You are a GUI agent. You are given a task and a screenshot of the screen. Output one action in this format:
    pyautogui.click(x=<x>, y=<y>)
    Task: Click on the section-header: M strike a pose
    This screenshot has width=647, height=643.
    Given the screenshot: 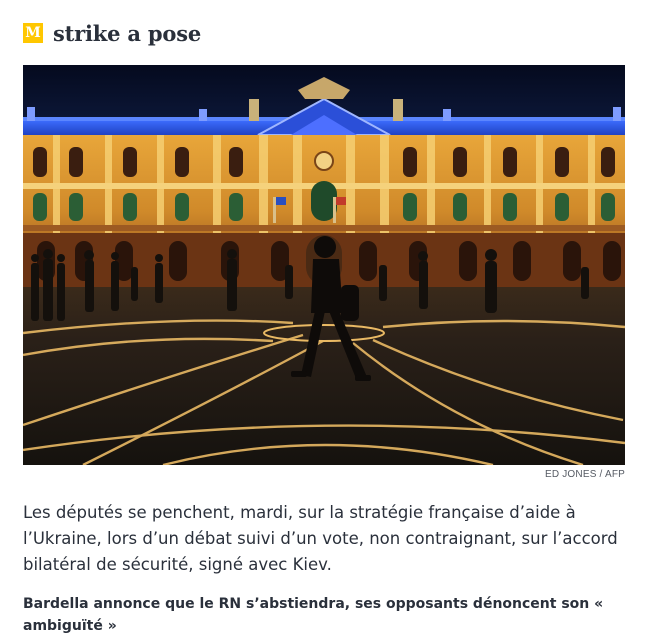 What is the action you would take?
    pyautogui.click(x=112, y=33)
    